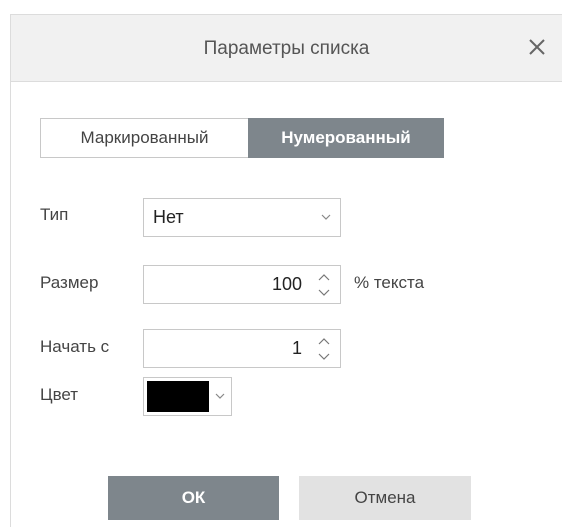 Image resolution: width=562 pixels, height=527 pixels. I want to click on type-select-value: Нет, so click(168, 217).